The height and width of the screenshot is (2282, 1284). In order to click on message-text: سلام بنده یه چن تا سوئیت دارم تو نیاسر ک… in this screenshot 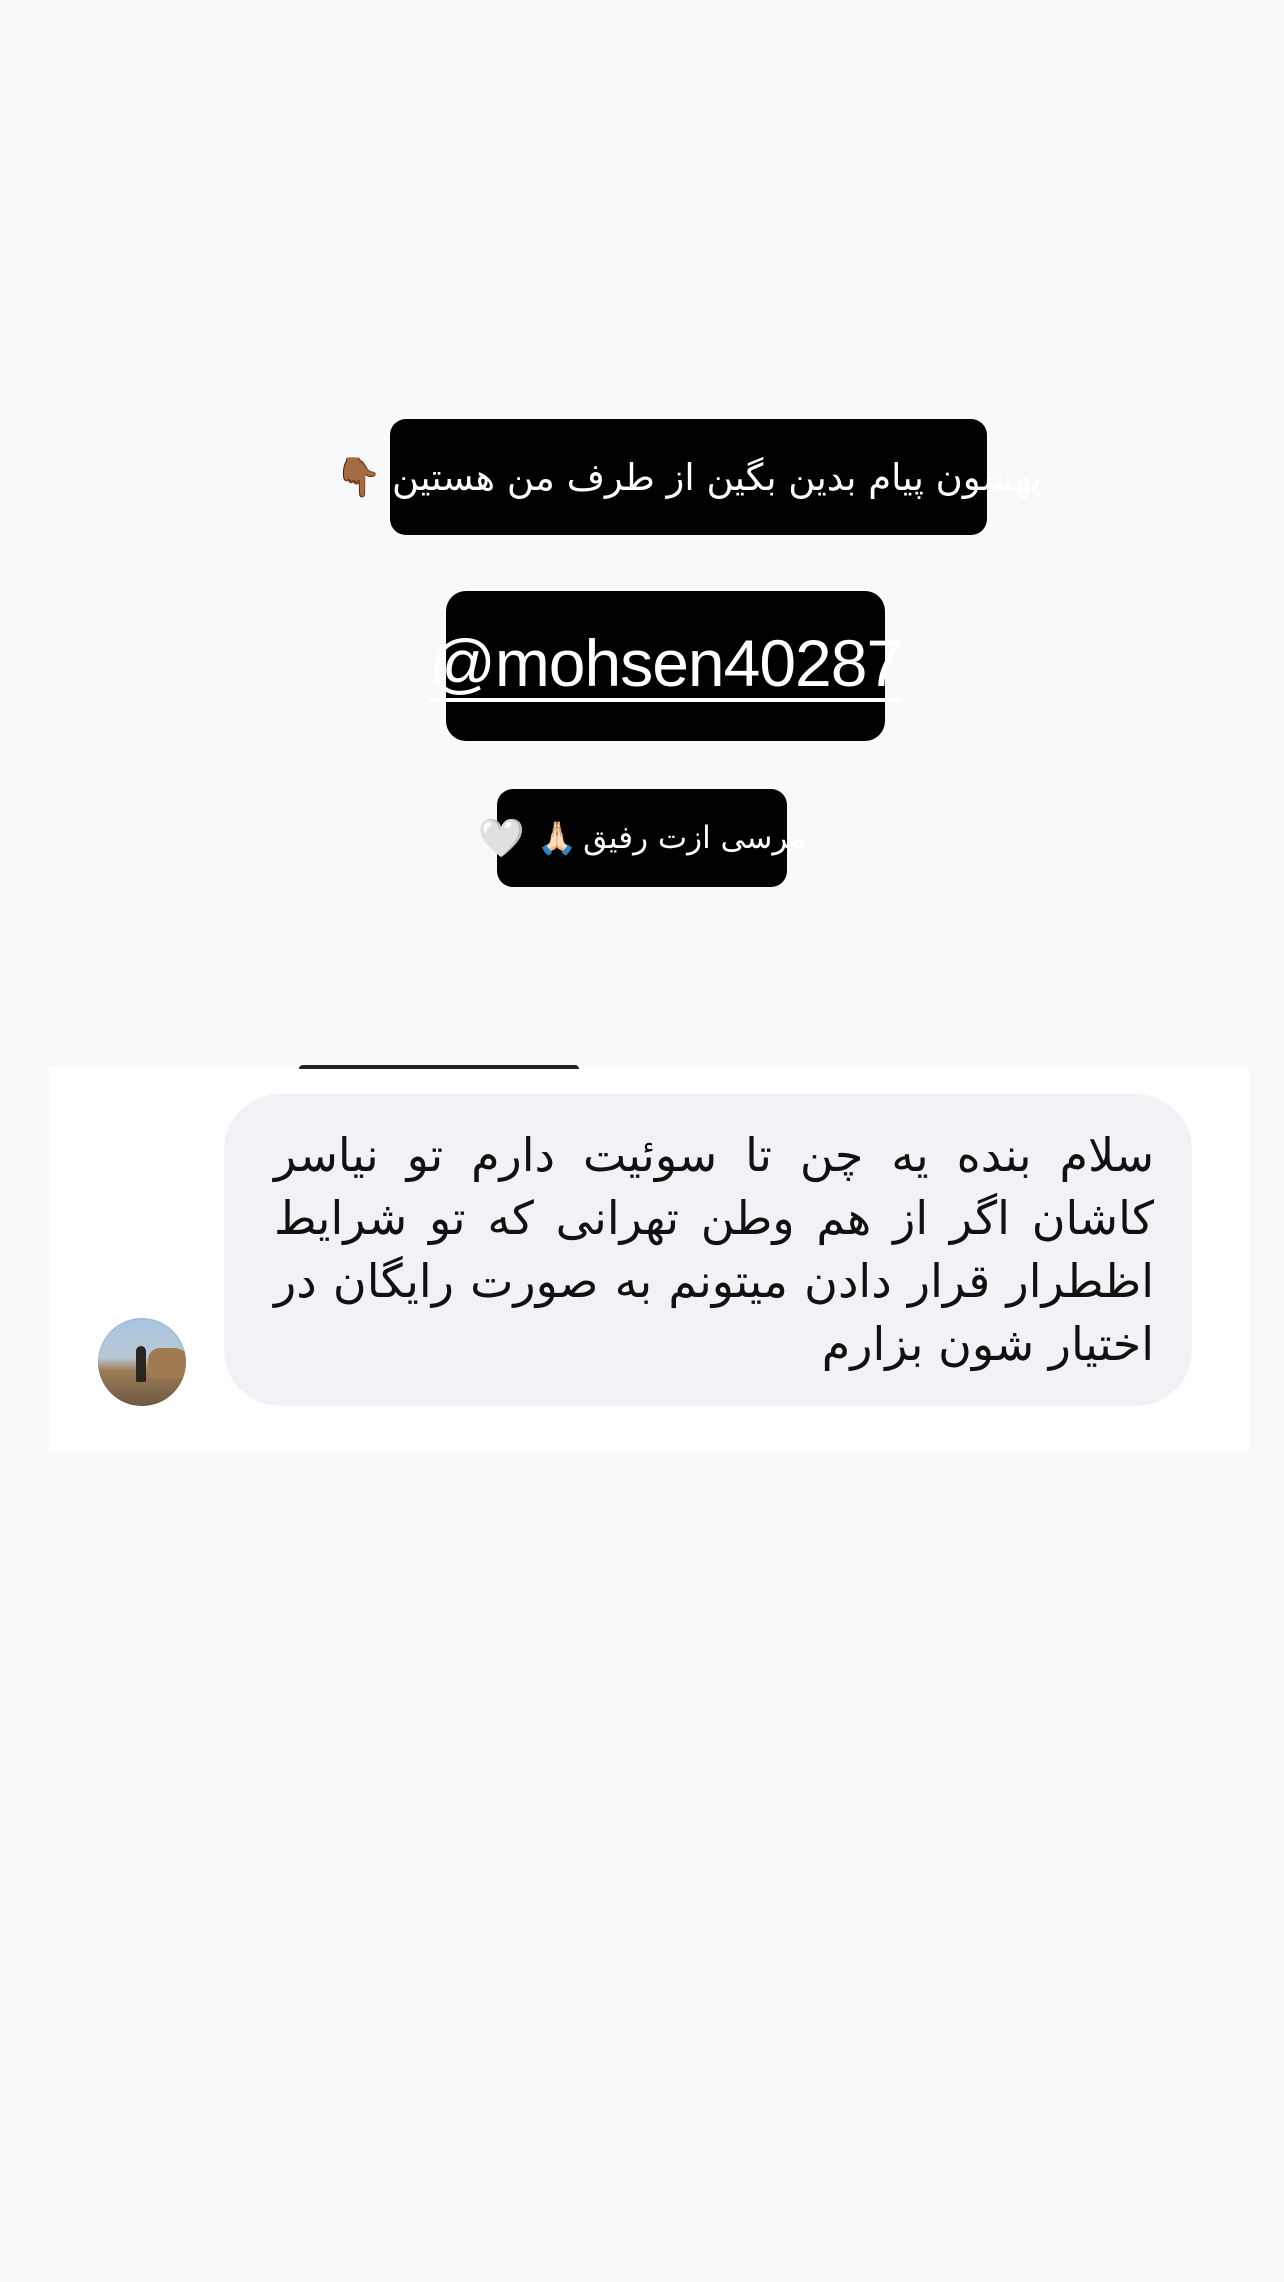, I will do `click(714, 1249)`.